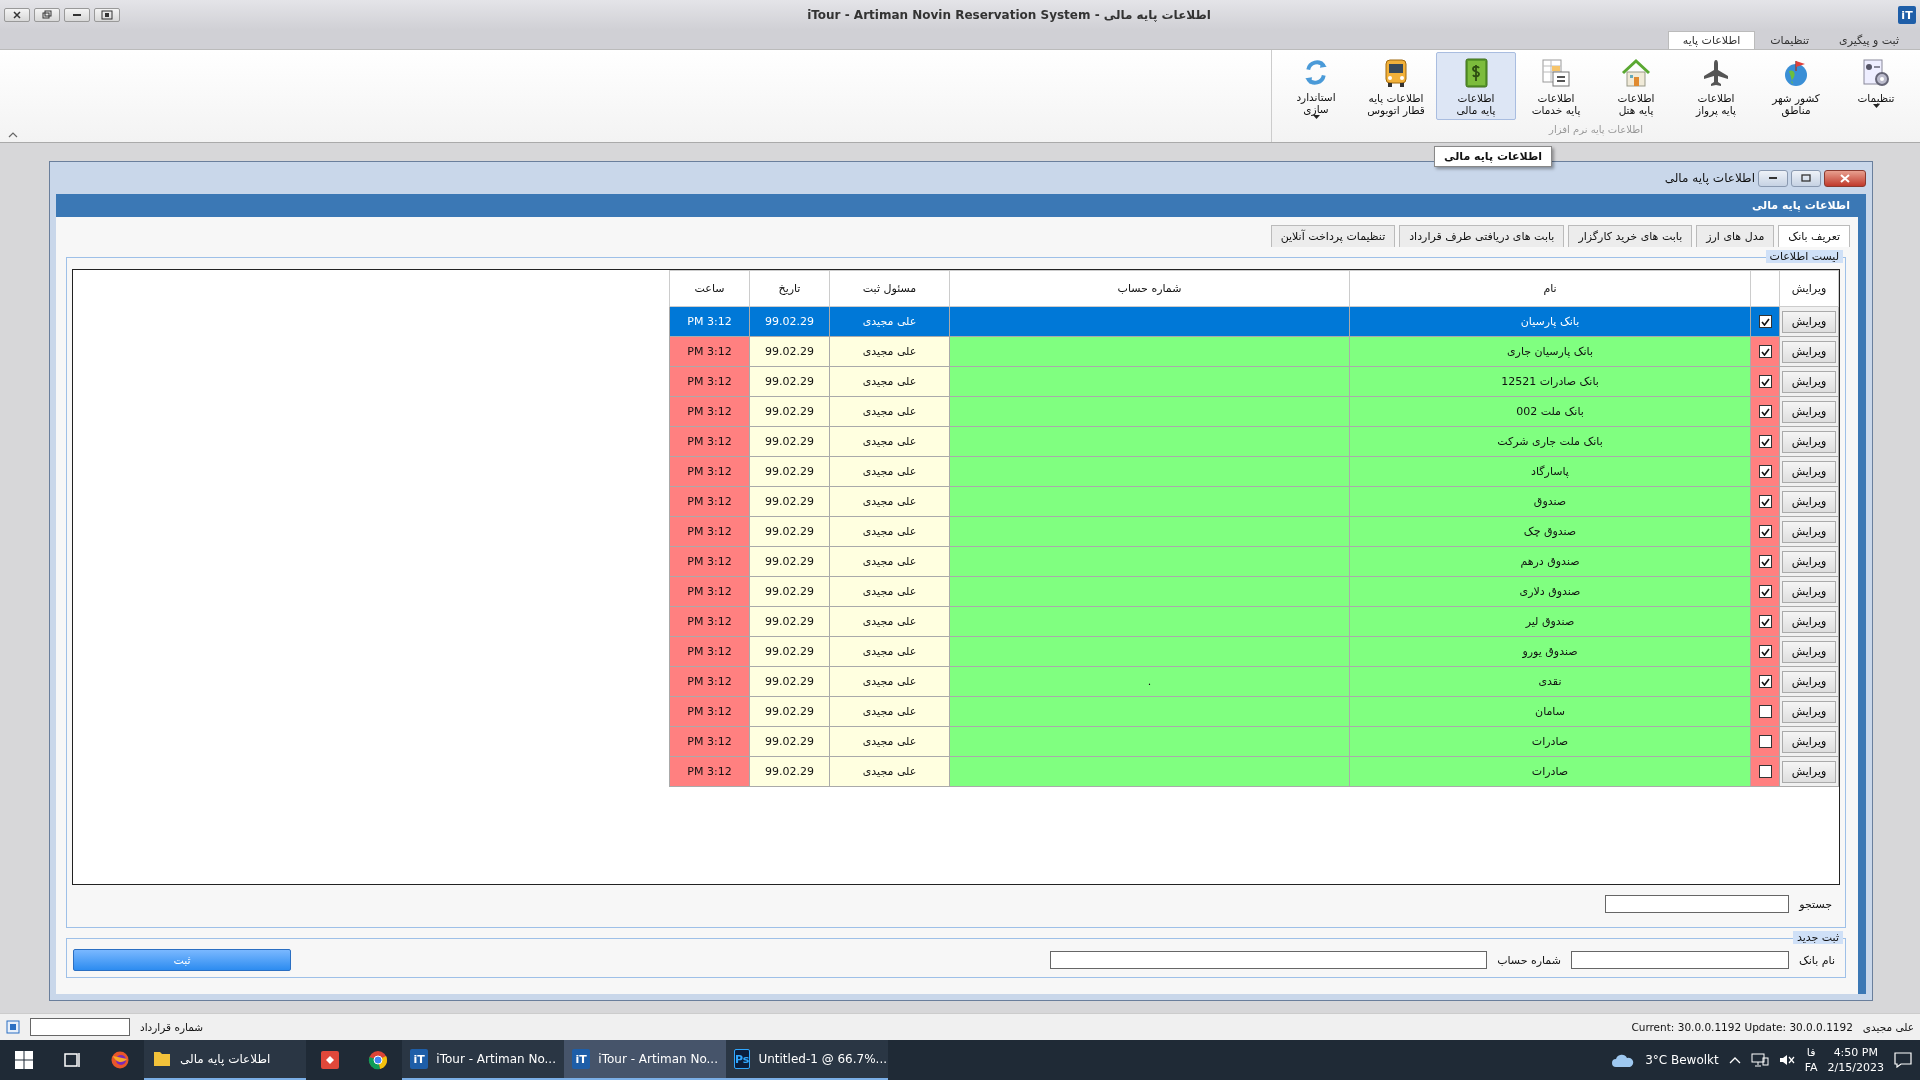 This screenshot has width=1920, height=1080. What do you see at coordinates (1811, 1052) in the screenshot?
I see `language-text: فا` at bounding box center [1811, 1052].